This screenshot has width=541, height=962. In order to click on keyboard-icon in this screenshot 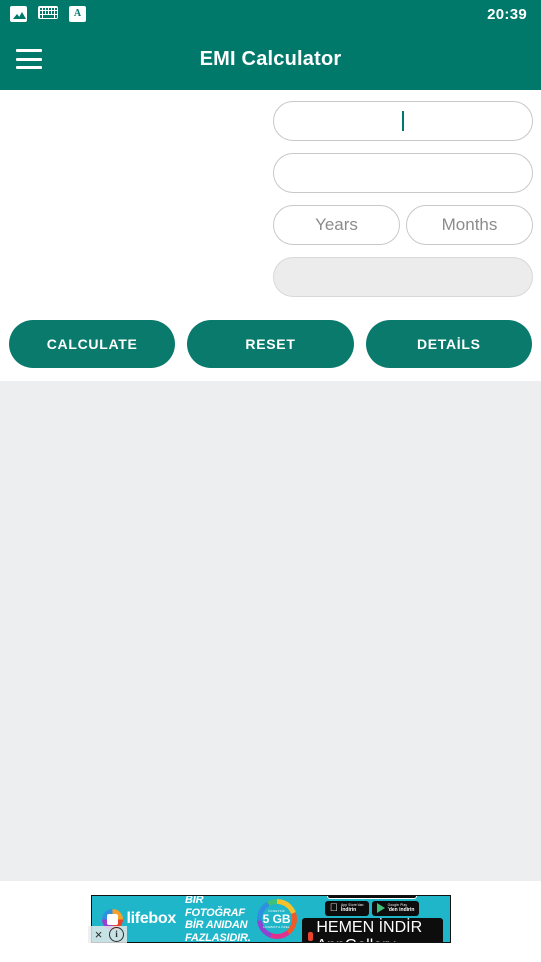, I will do `click(48, 14)`.